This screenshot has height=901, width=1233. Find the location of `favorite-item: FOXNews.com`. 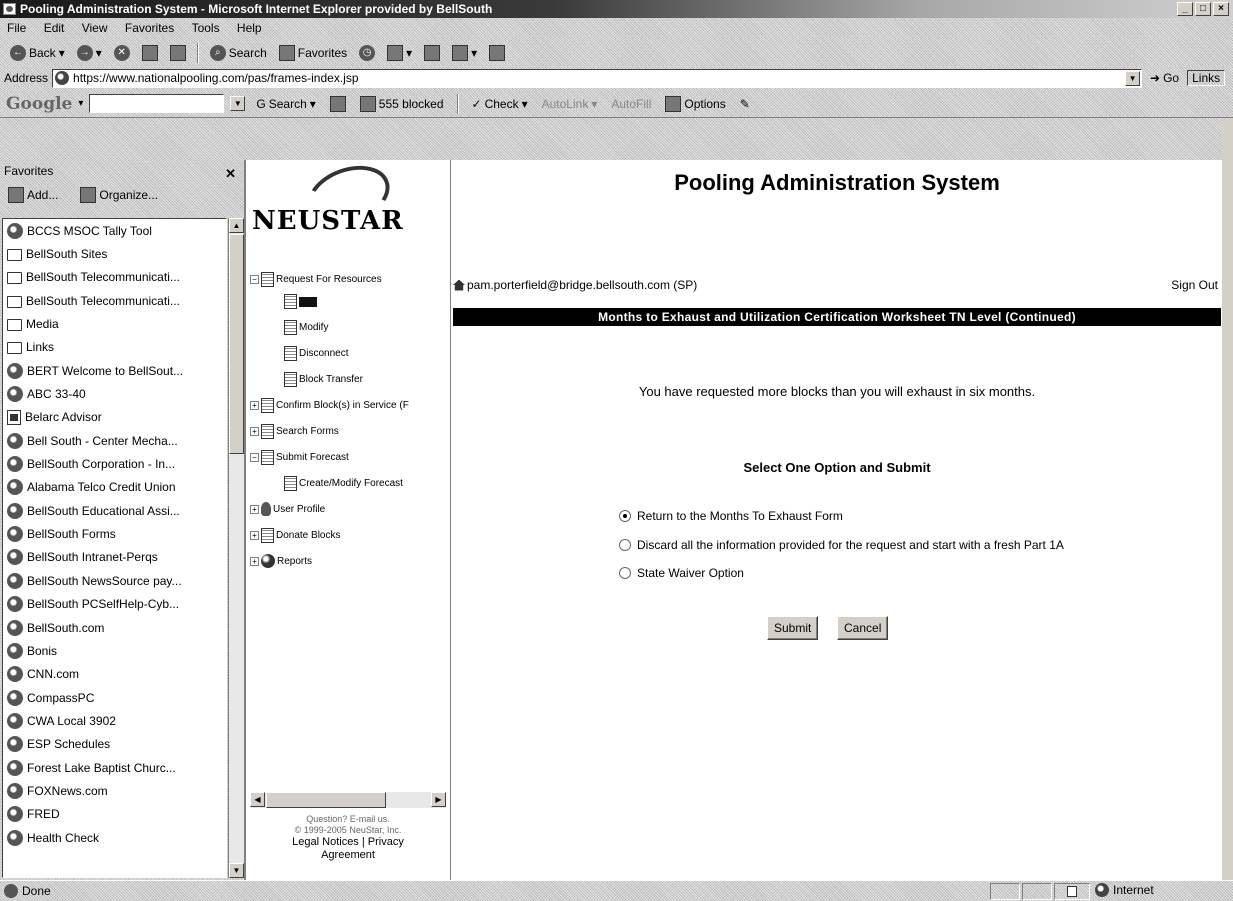

favorite-item: FOXNews.com is located at coordinates (114, 790).